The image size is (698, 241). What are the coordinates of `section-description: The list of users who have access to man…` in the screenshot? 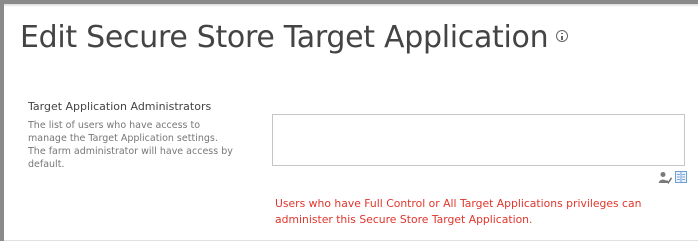 It's located at (130, 145).